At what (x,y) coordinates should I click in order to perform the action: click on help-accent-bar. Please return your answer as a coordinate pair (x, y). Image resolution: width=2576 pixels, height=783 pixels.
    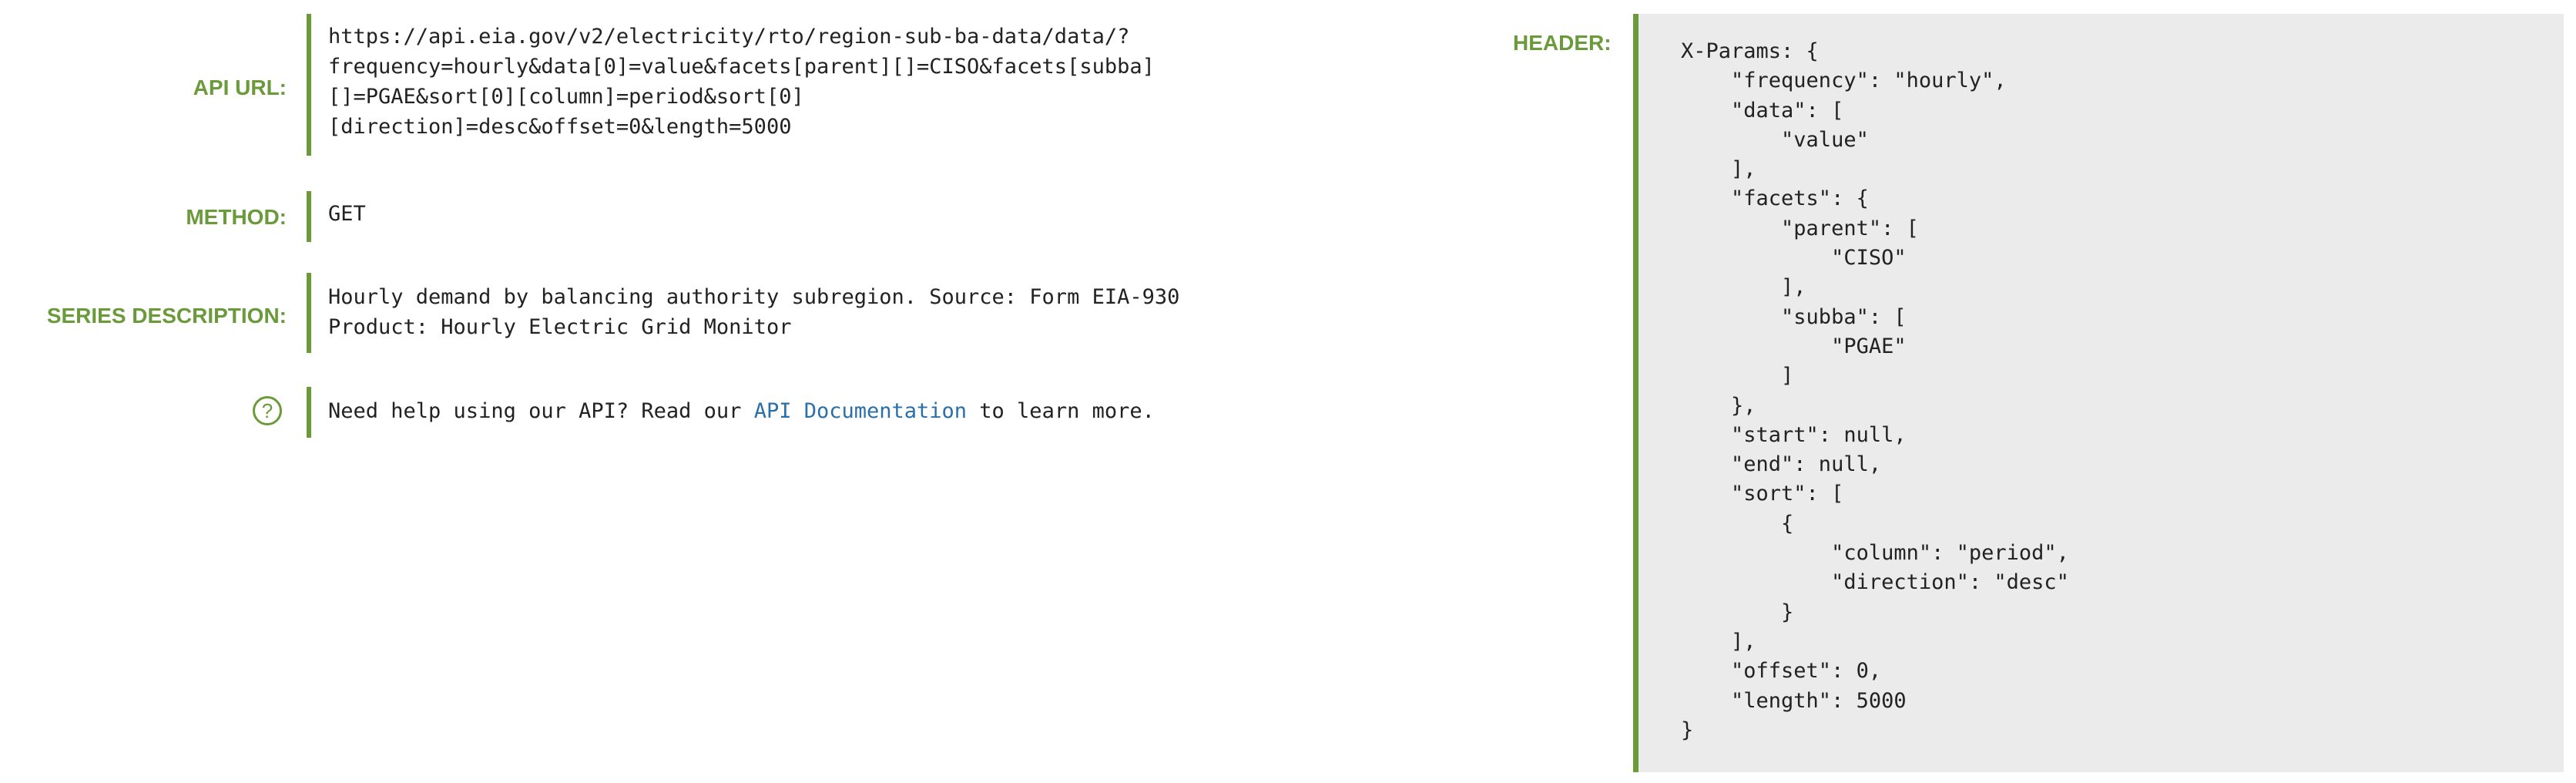
    Looking at the image, I should click on (309, 412).